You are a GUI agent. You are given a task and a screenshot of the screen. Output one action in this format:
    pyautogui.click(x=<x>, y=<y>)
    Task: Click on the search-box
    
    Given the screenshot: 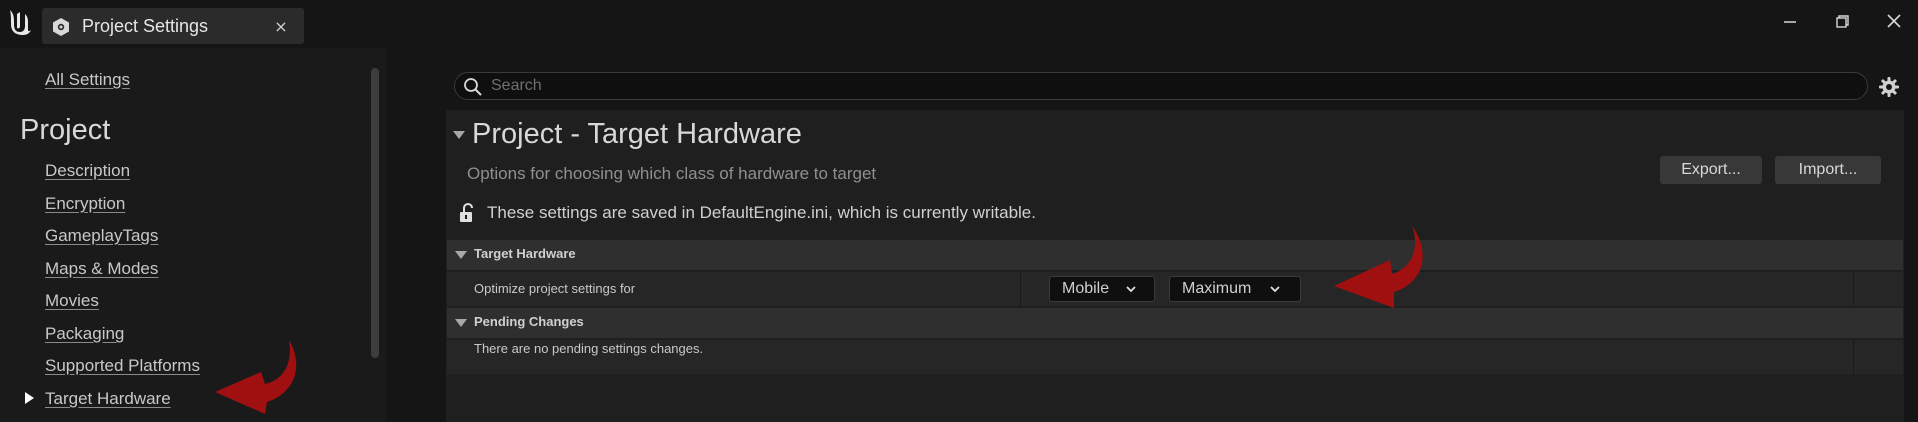 What is the action you would take?
    pyautogui.click(x=1161, y=86)
    